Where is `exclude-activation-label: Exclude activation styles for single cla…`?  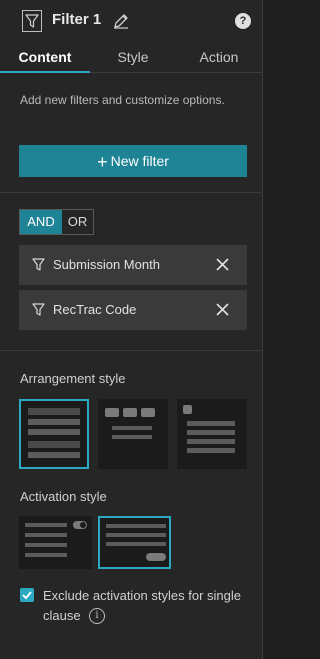
exclude-activation-label: Exclude activation styles for single cla… is located at coordinates (142, 605).